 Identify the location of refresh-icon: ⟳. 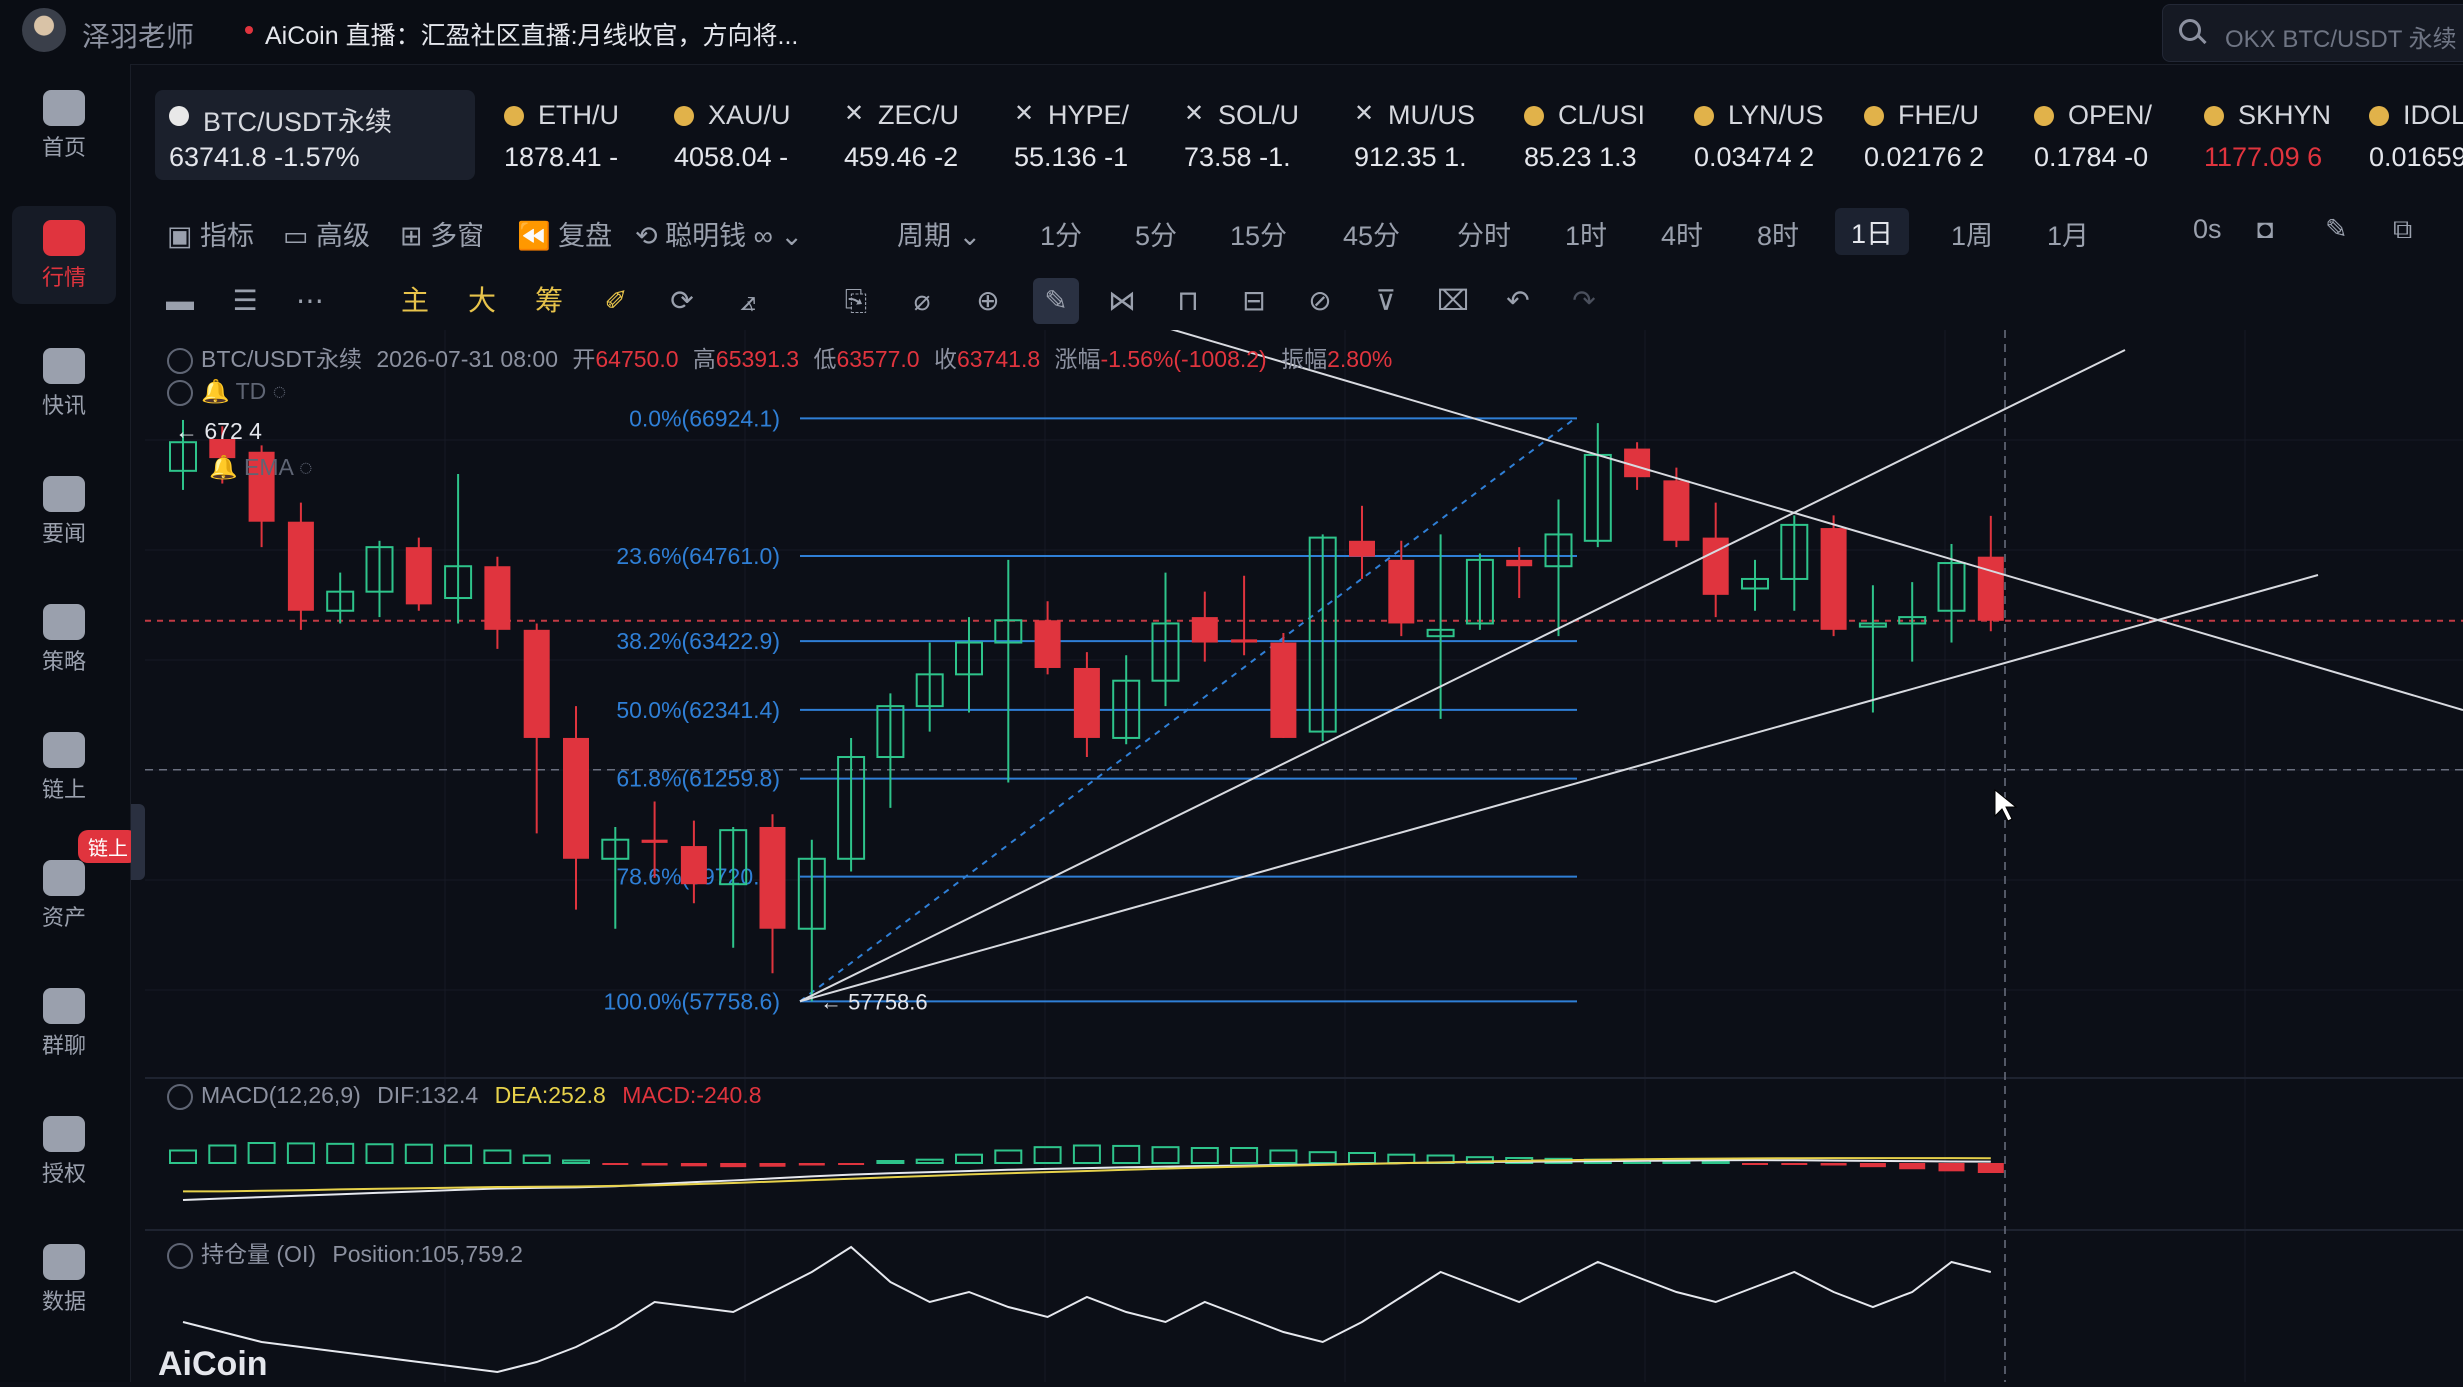
(682, 301).